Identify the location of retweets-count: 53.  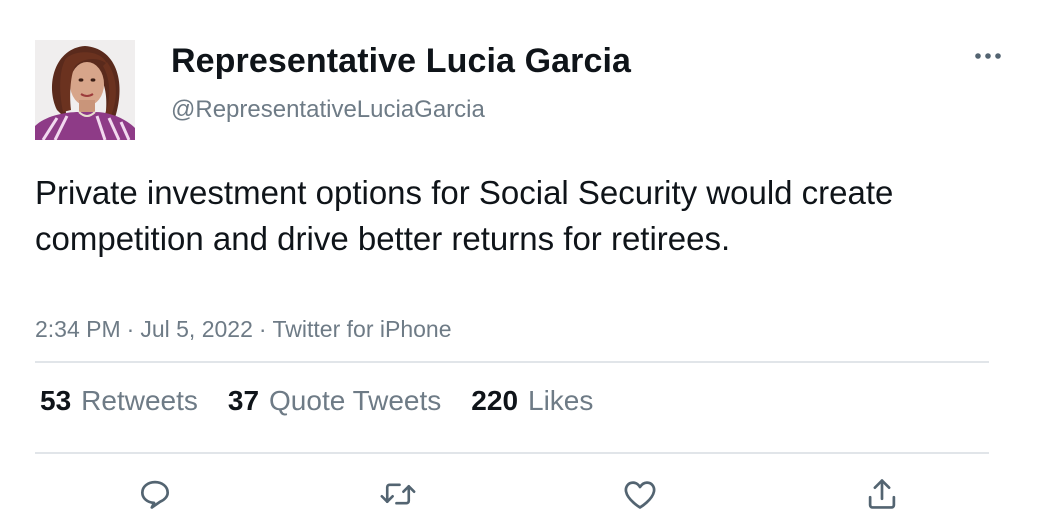
(56, 400).